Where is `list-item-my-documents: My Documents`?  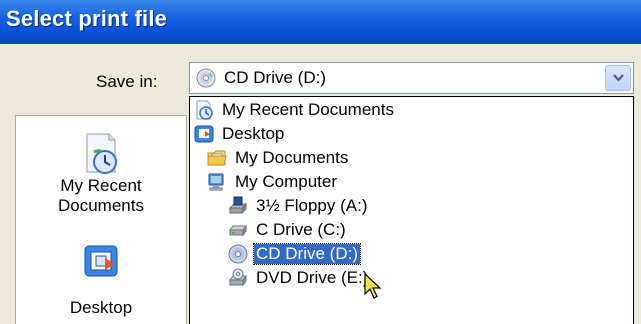 list-item-my-documents: My Documents is located at coordinates (278, 158).